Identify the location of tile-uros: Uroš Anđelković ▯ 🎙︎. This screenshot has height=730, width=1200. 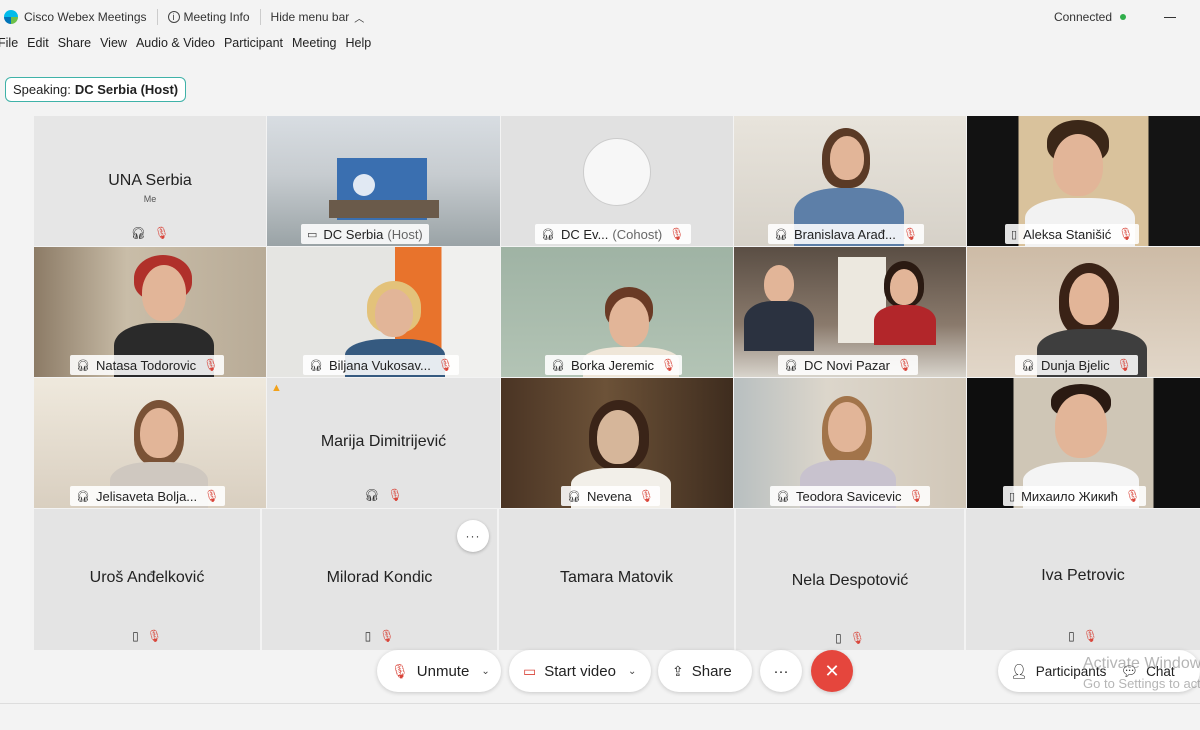
(147, 579).